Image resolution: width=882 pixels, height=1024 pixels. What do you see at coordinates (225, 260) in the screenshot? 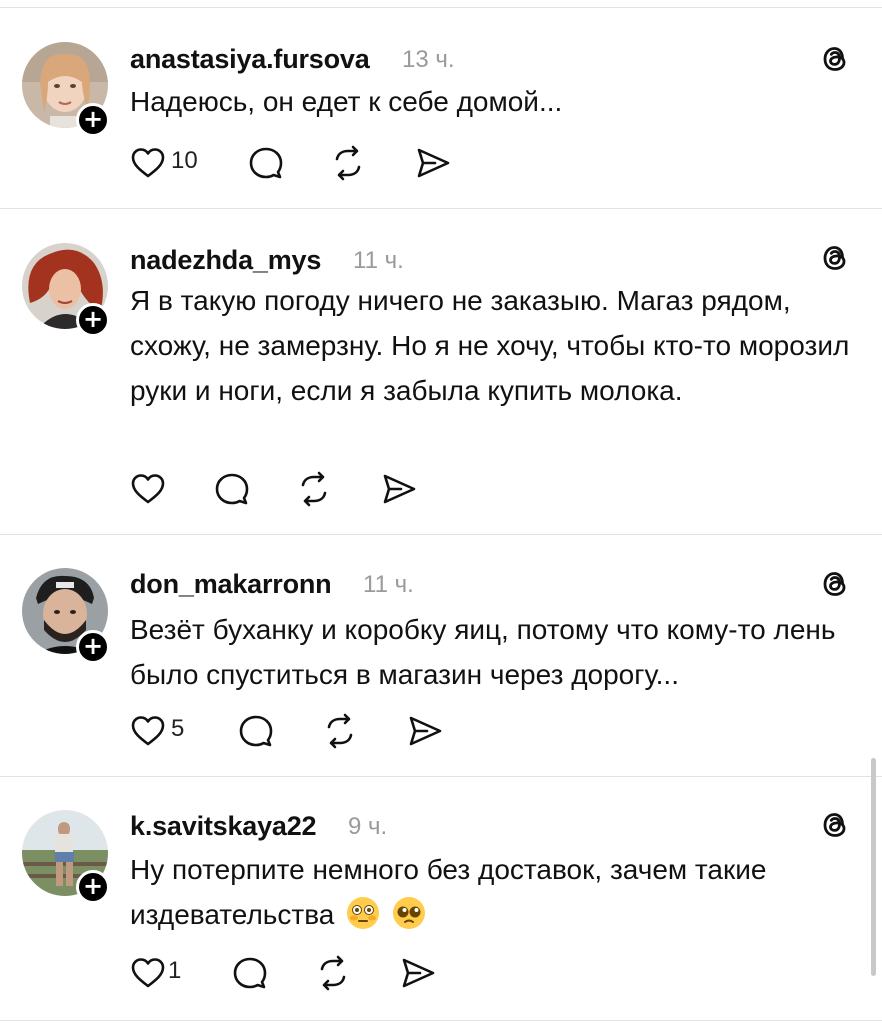
I see `username: nadezhda_mys` at bounding box center [225, 260].